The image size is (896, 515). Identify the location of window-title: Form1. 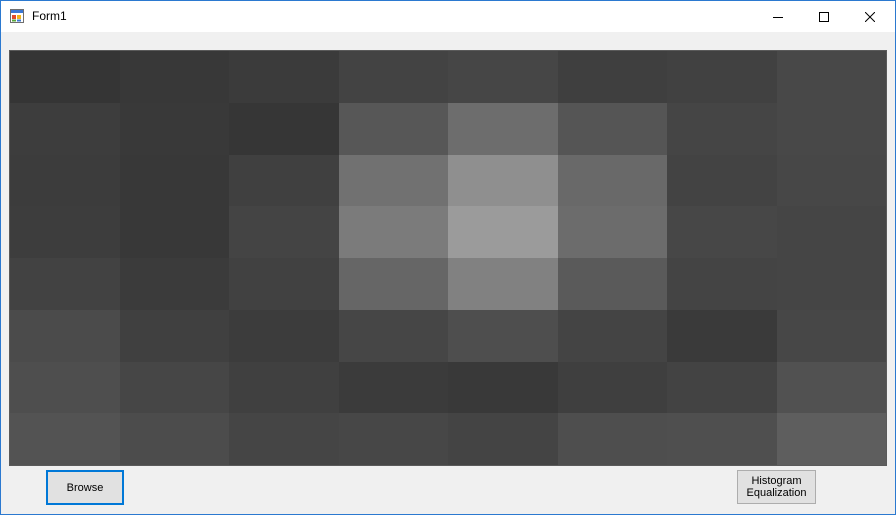
(49, 16).